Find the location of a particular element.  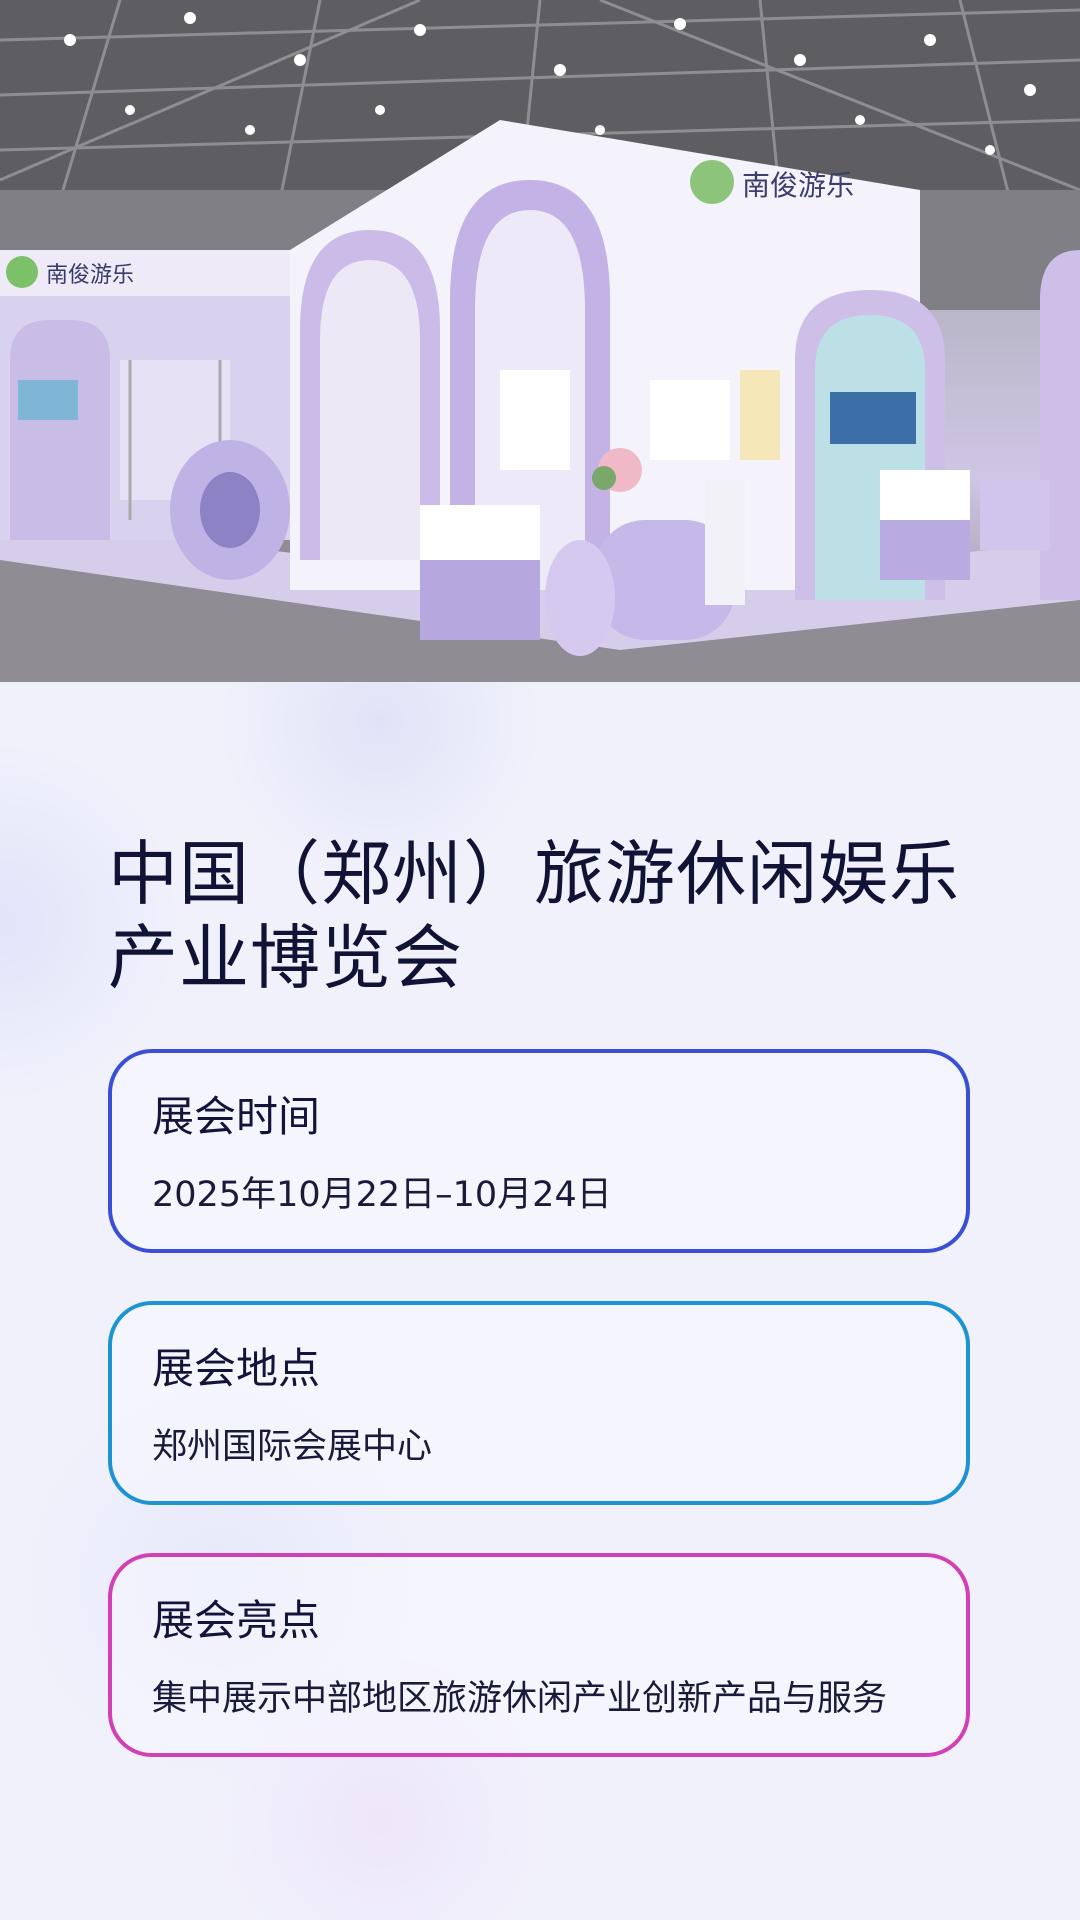

info-card-label: 展会地点 is located at coordinates (236, 1368).